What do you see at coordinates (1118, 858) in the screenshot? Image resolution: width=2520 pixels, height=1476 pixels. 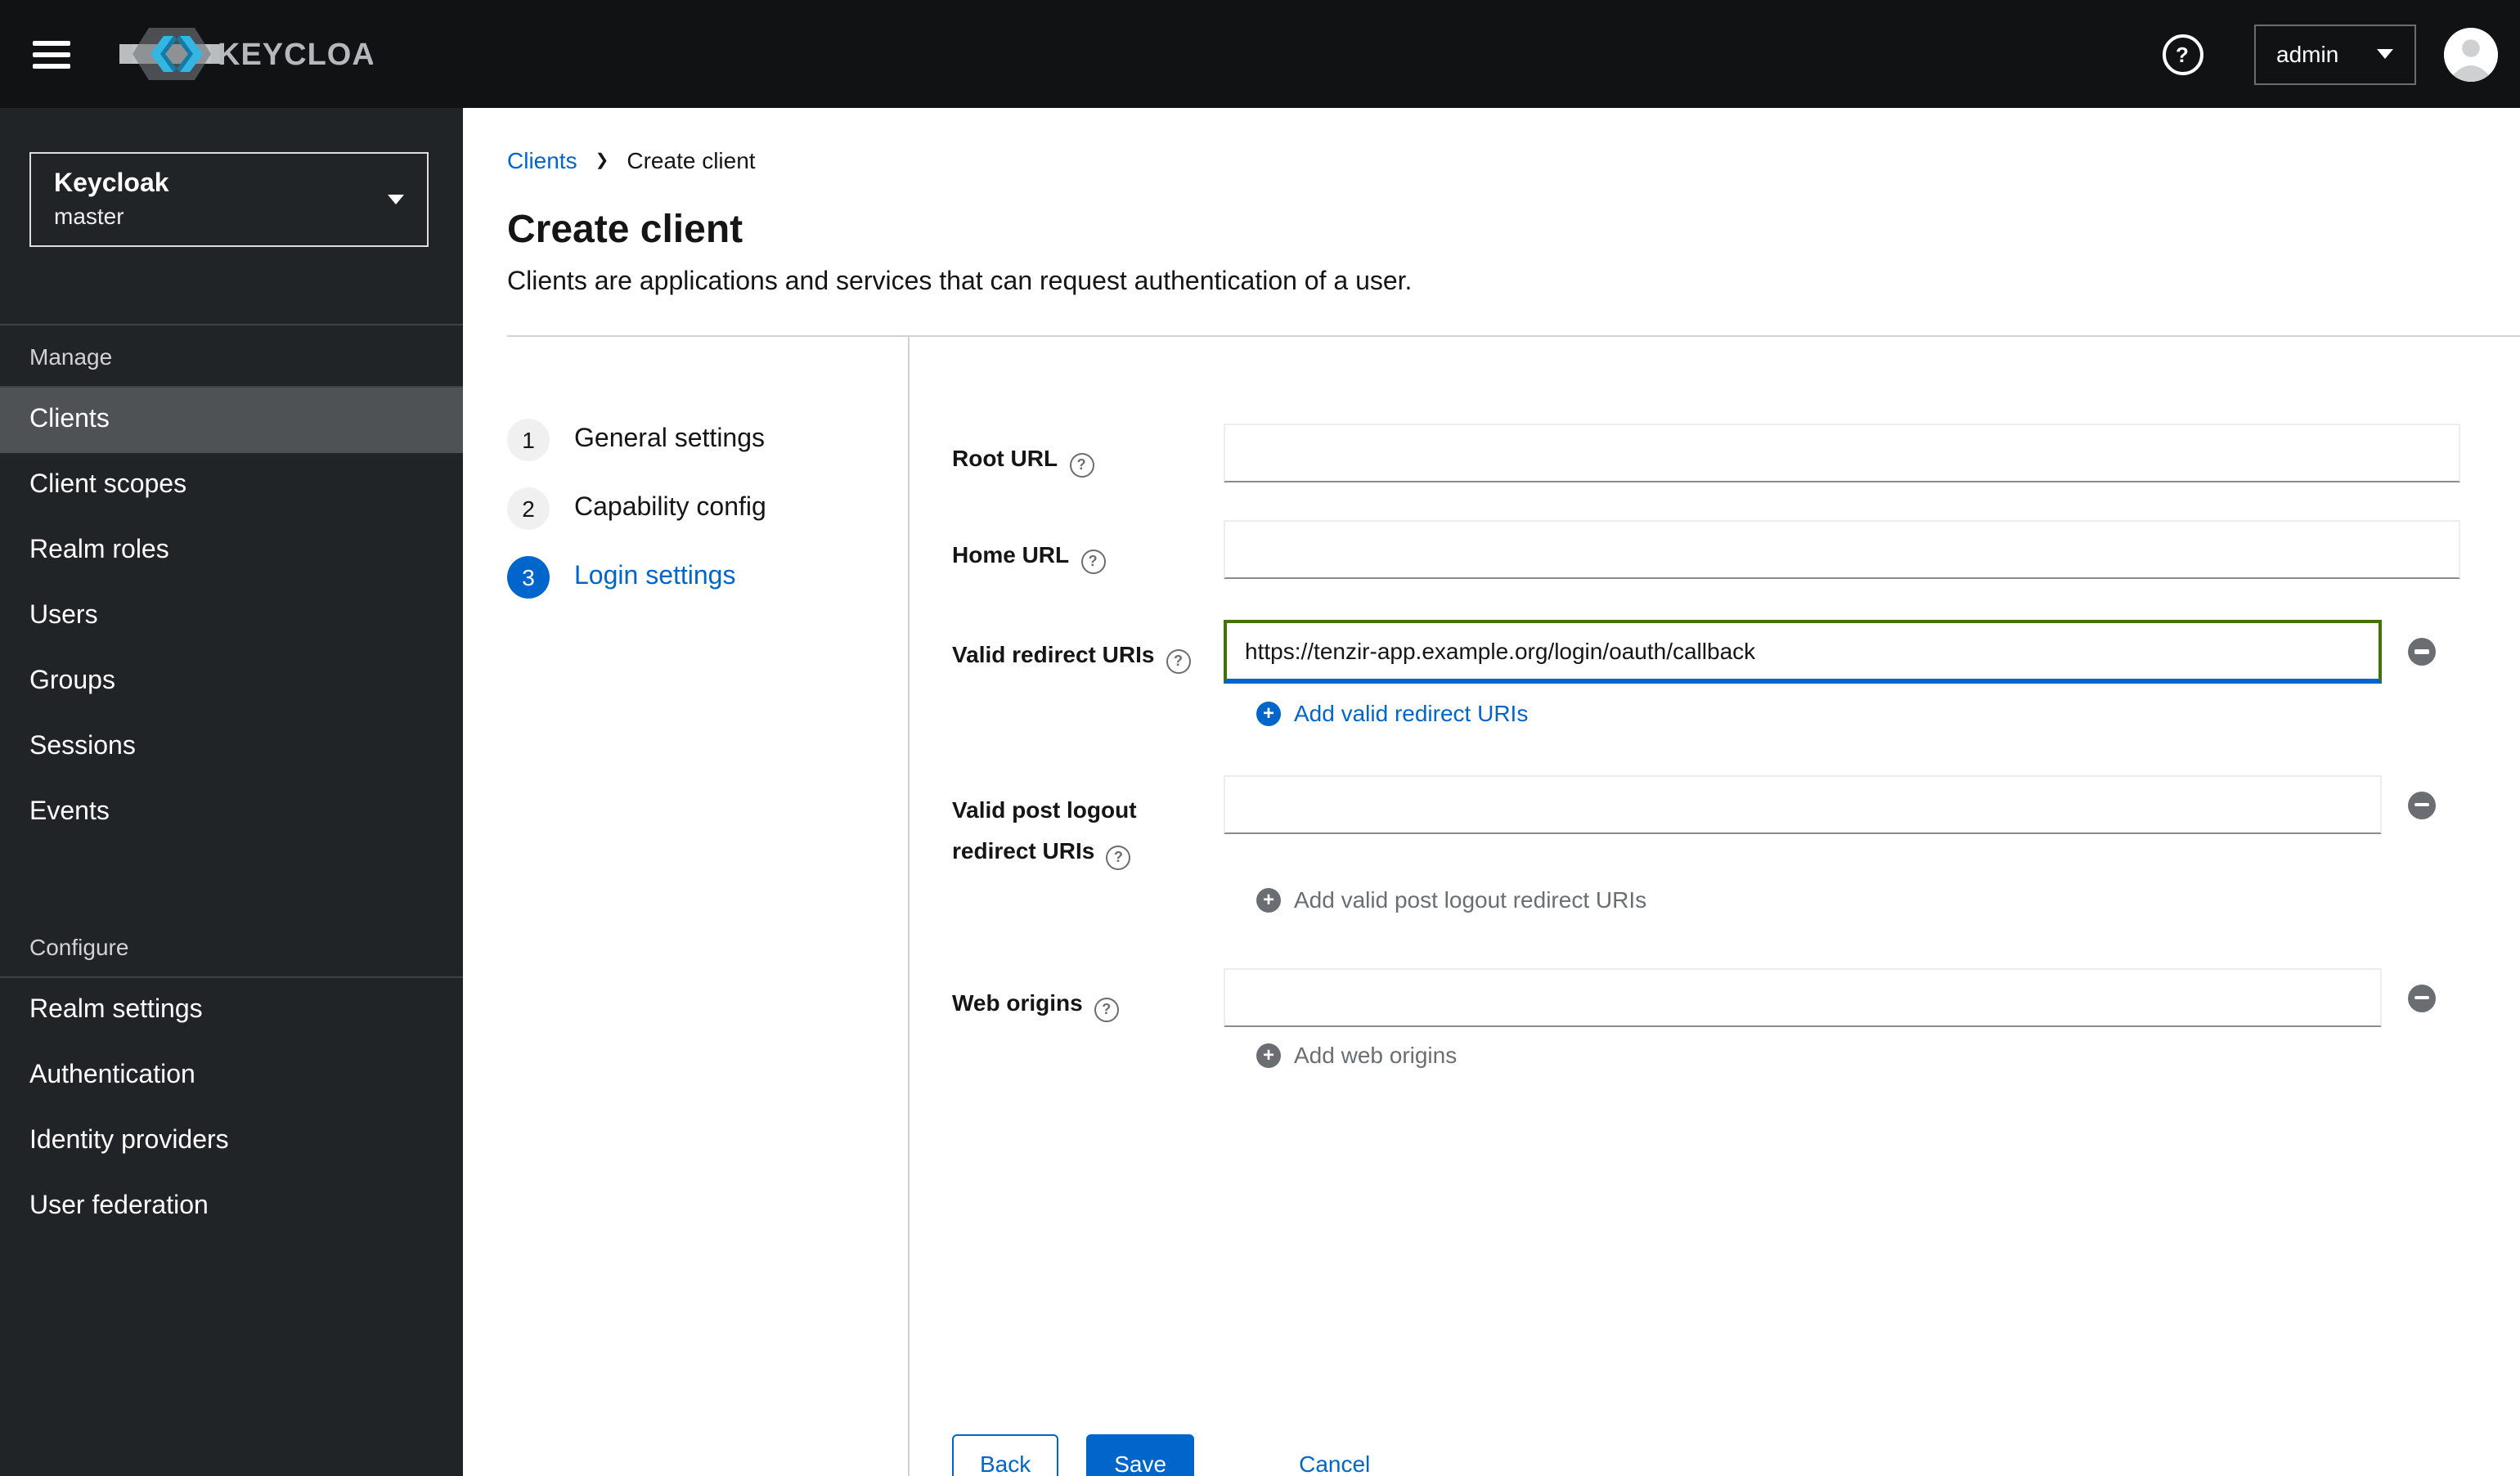 I see `valid-post-logout-help-icon: ?` at bounding box center [1118, 858].